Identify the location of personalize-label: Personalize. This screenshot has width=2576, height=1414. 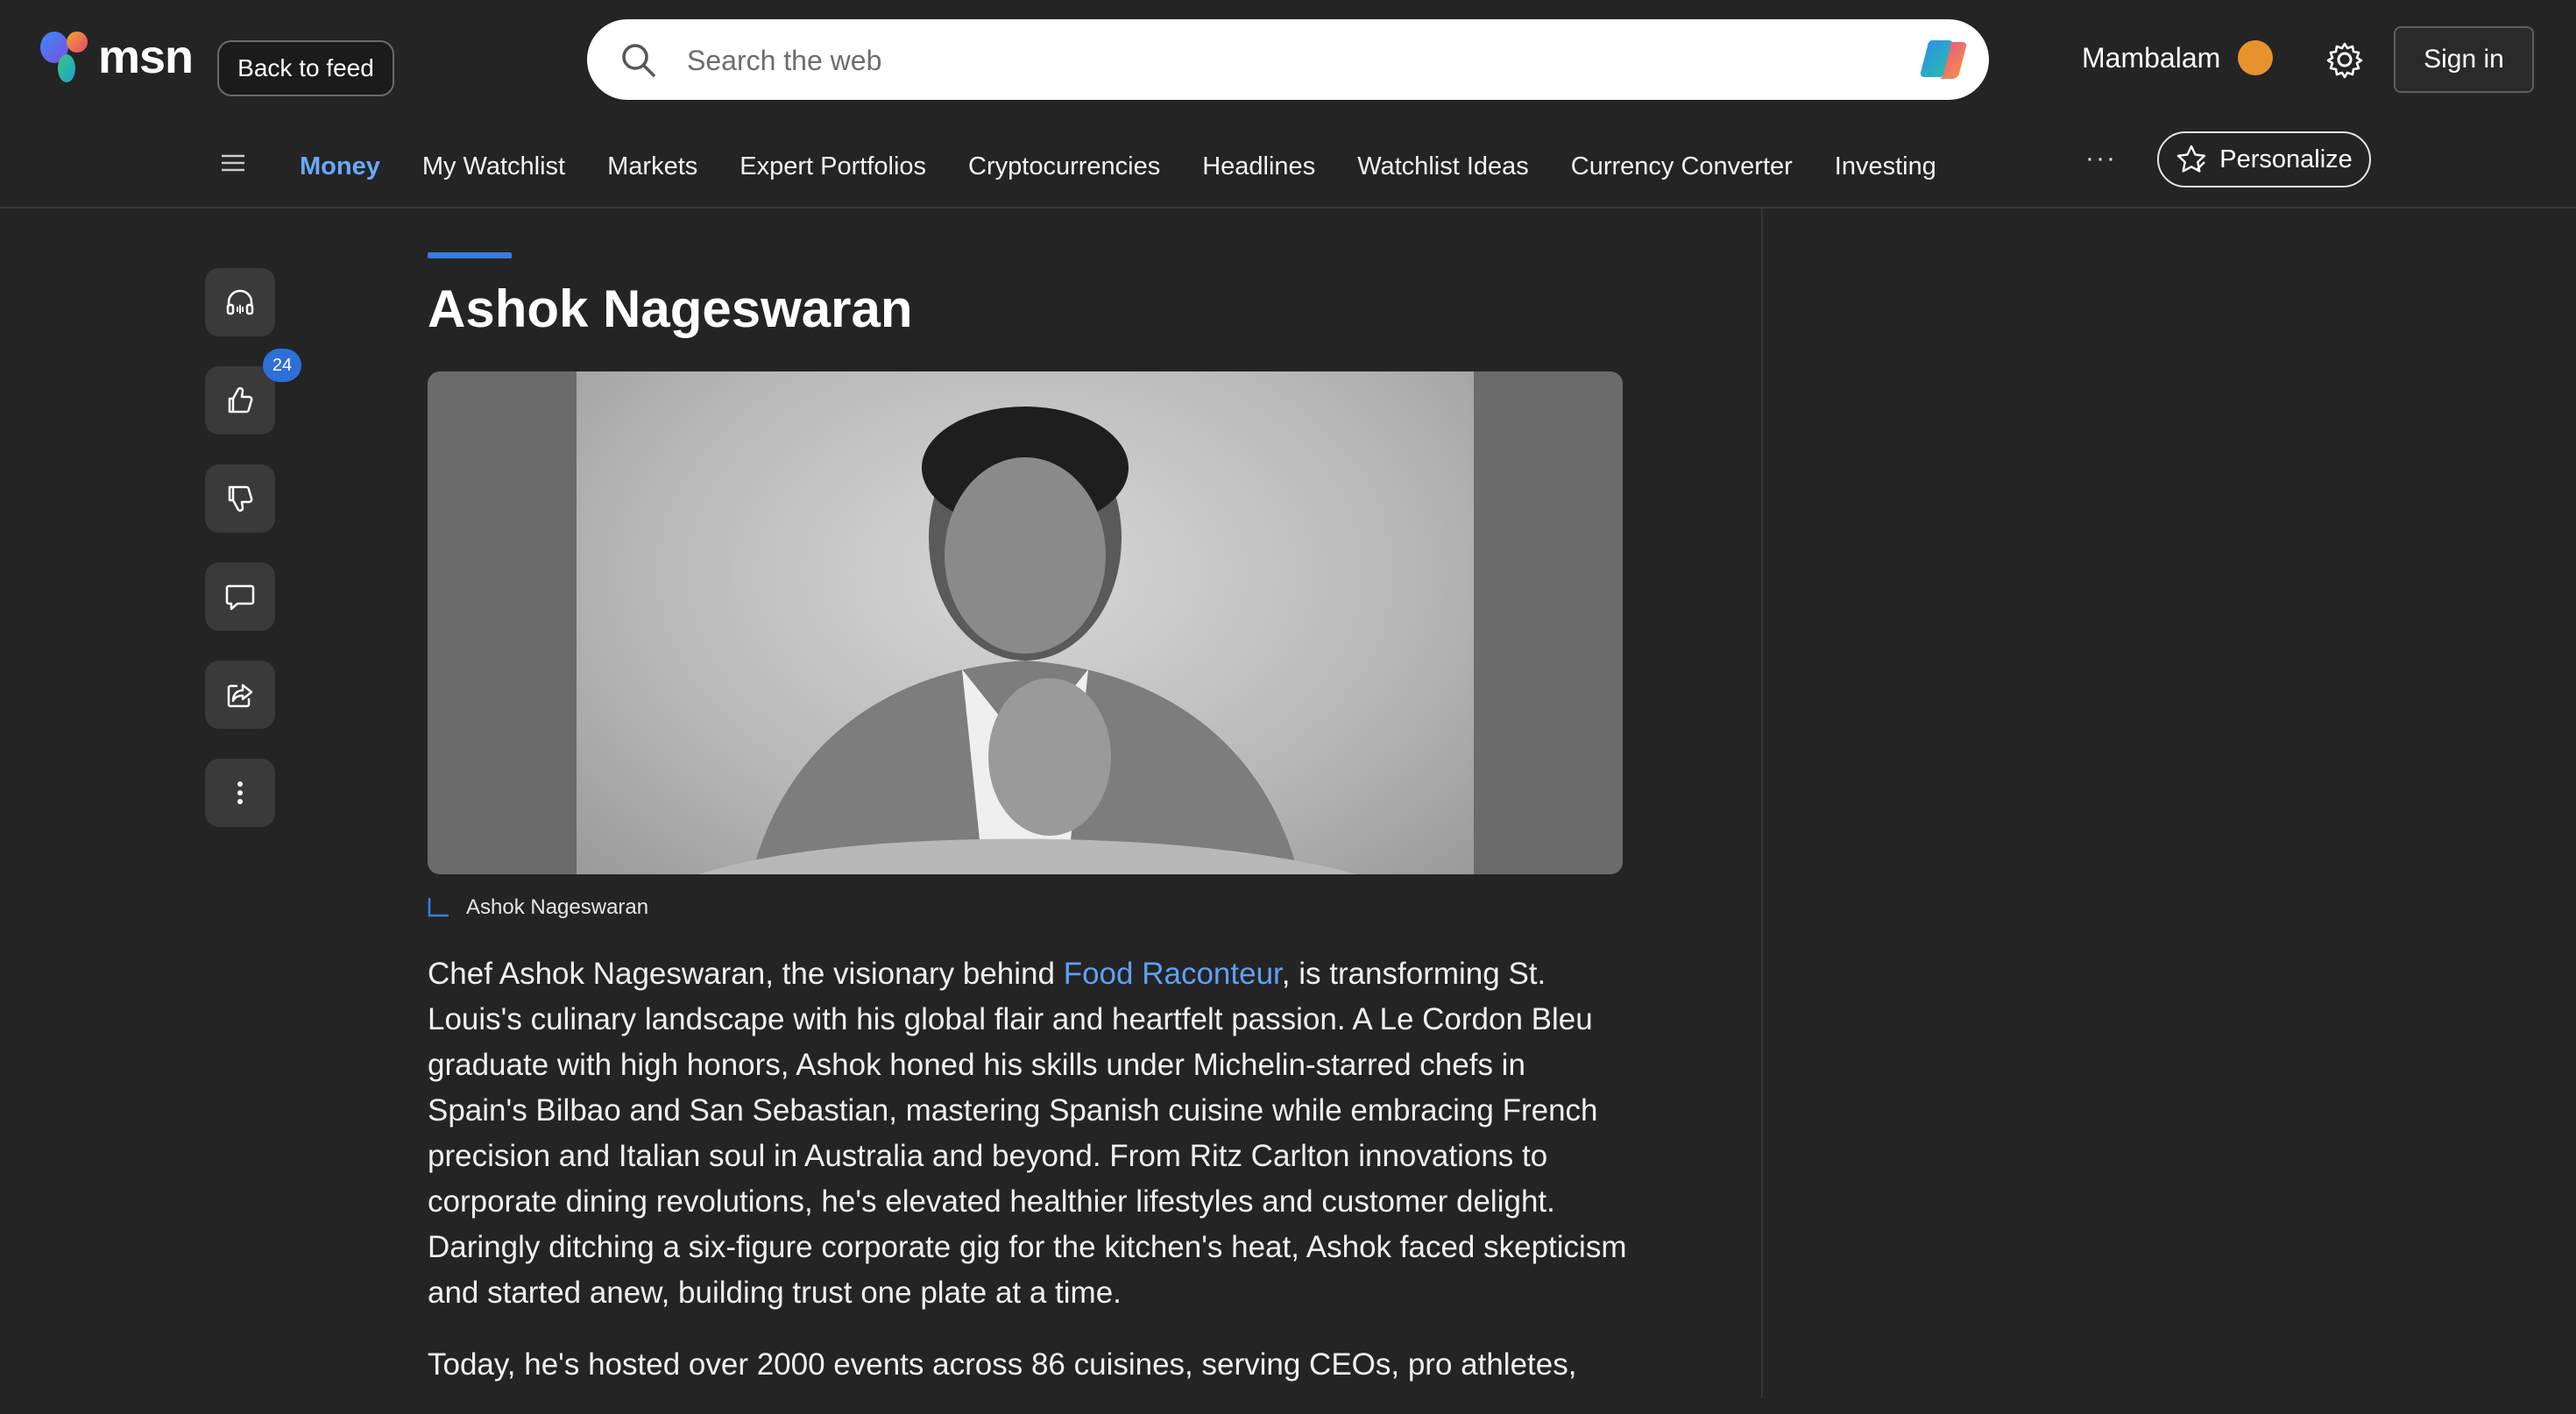
(2286, 159).